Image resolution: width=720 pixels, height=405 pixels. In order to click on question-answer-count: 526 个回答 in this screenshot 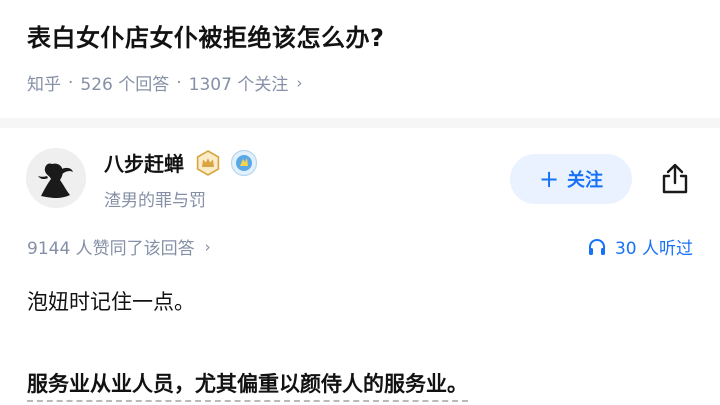, I will do `click(125, 85)`.